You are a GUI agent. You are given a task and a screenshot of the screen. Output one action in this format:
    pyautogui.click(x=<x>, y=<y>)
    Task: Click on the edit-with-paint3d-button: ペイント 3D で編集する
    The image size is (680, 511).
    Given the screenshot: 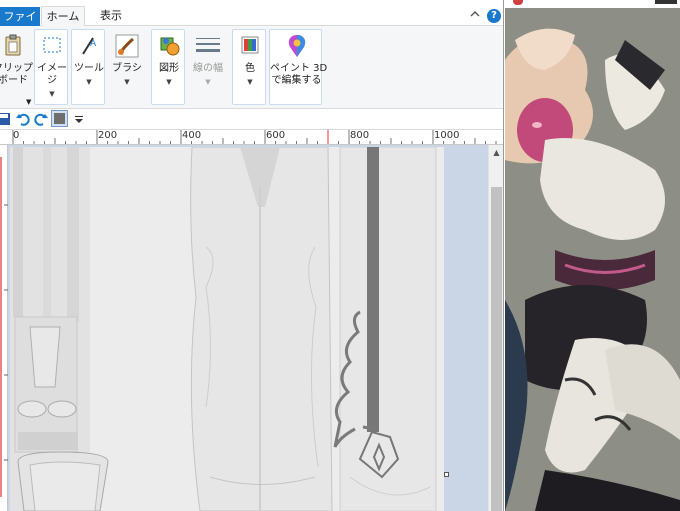 What is the action you would take?
    pyautogui.click(x=299, y=59)
    